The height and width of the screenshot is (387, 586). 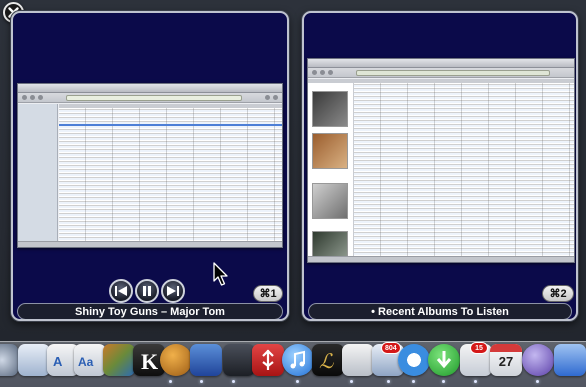 I want to click on next-track-button, so click(x=173, y=291).